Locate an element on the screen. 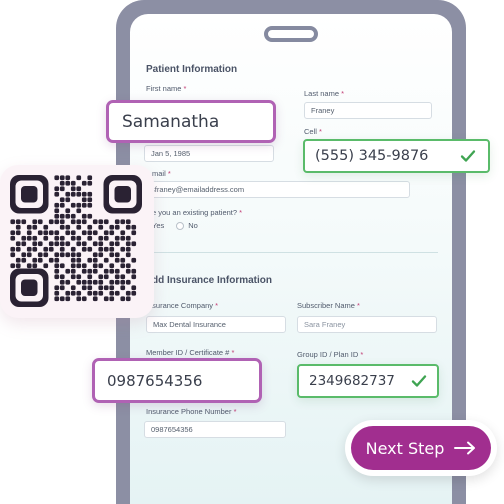  subscriber-name-label: Subscriber Name * is located at coordinates (328, 305).